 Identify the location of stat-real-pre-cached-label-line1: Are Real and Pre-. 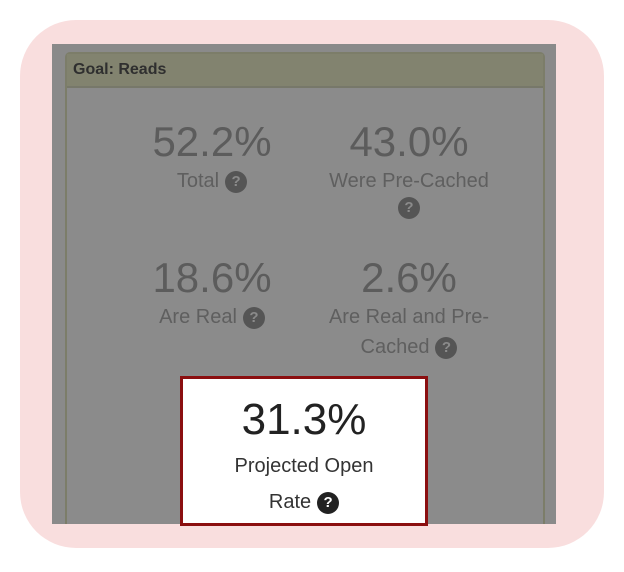
(409, 317).